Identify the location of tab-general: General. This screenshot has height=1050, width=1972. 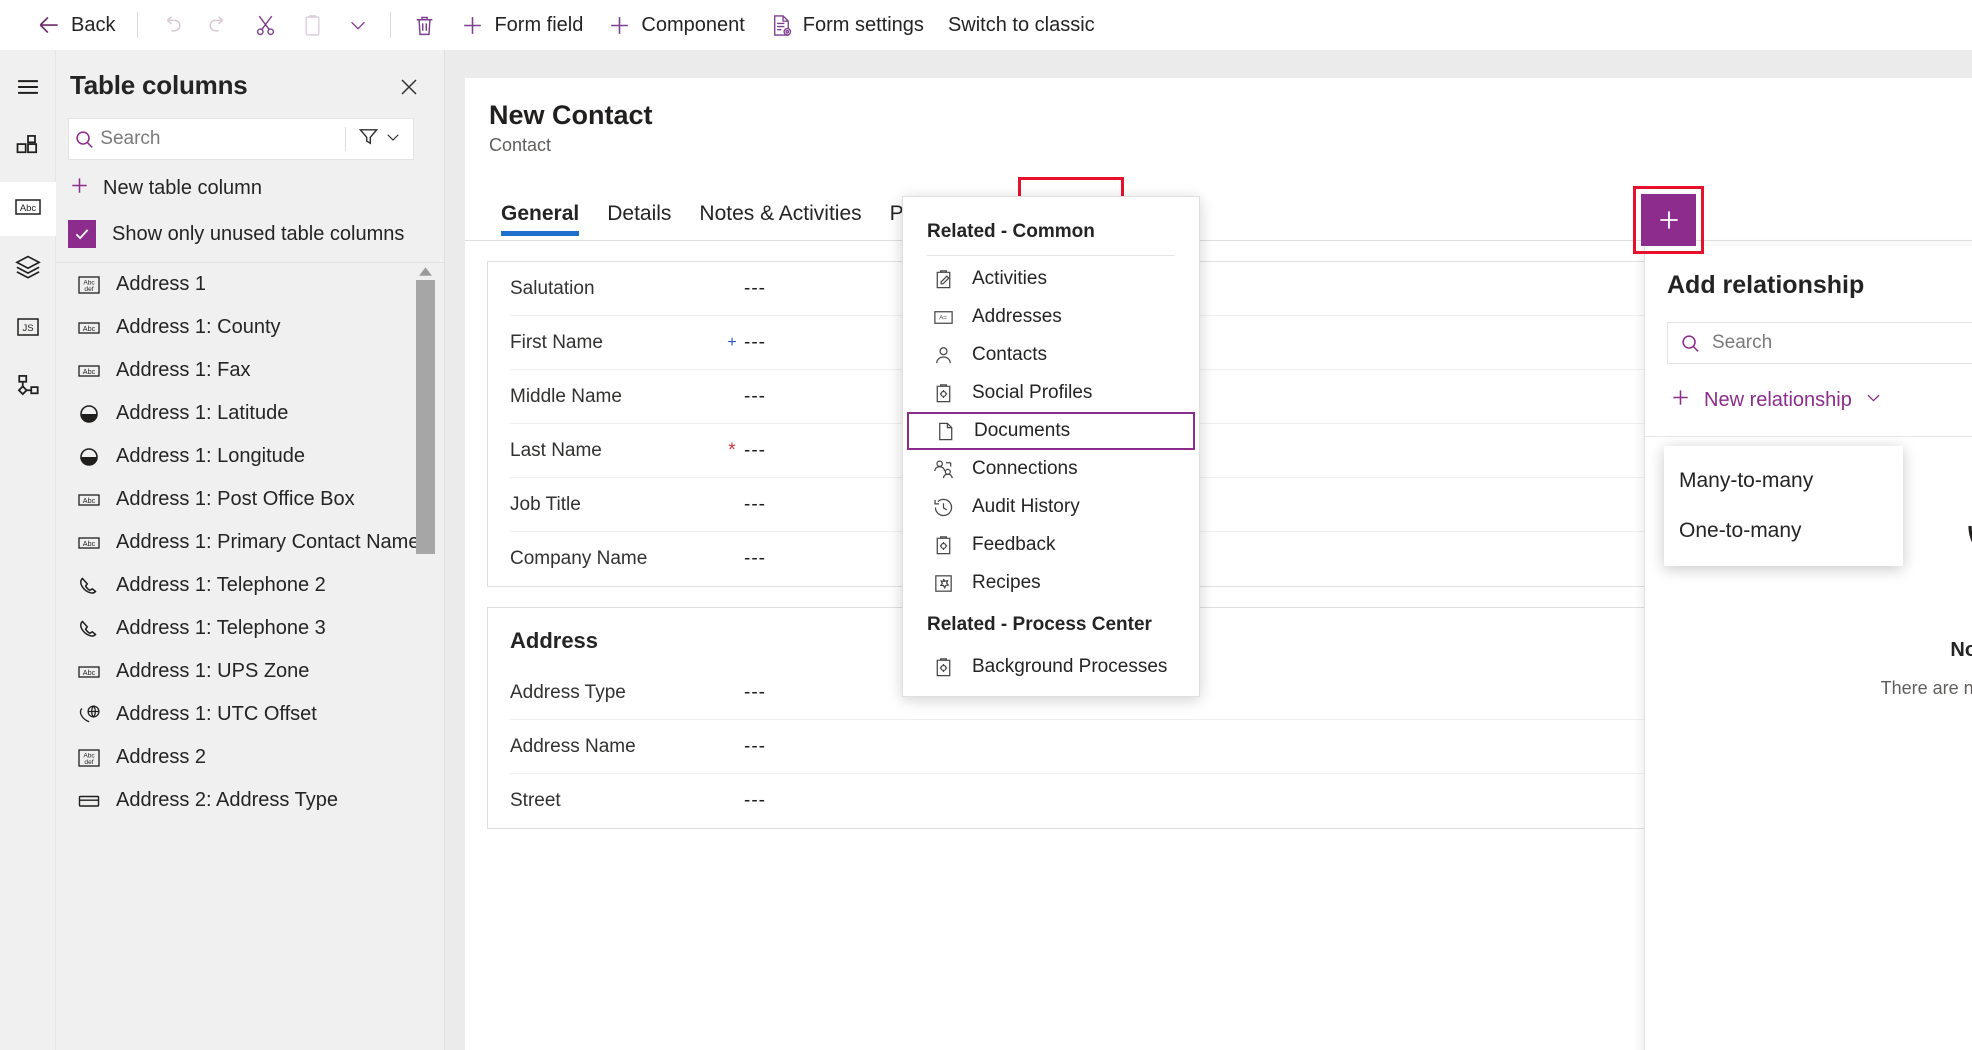
(540, 218).